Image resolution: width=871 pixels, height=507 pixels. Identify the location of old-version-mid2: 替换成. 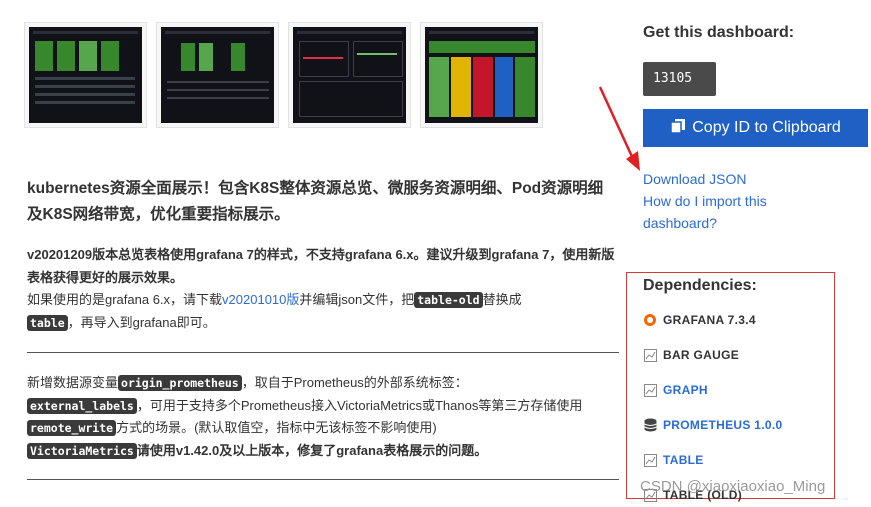
(502, 299).